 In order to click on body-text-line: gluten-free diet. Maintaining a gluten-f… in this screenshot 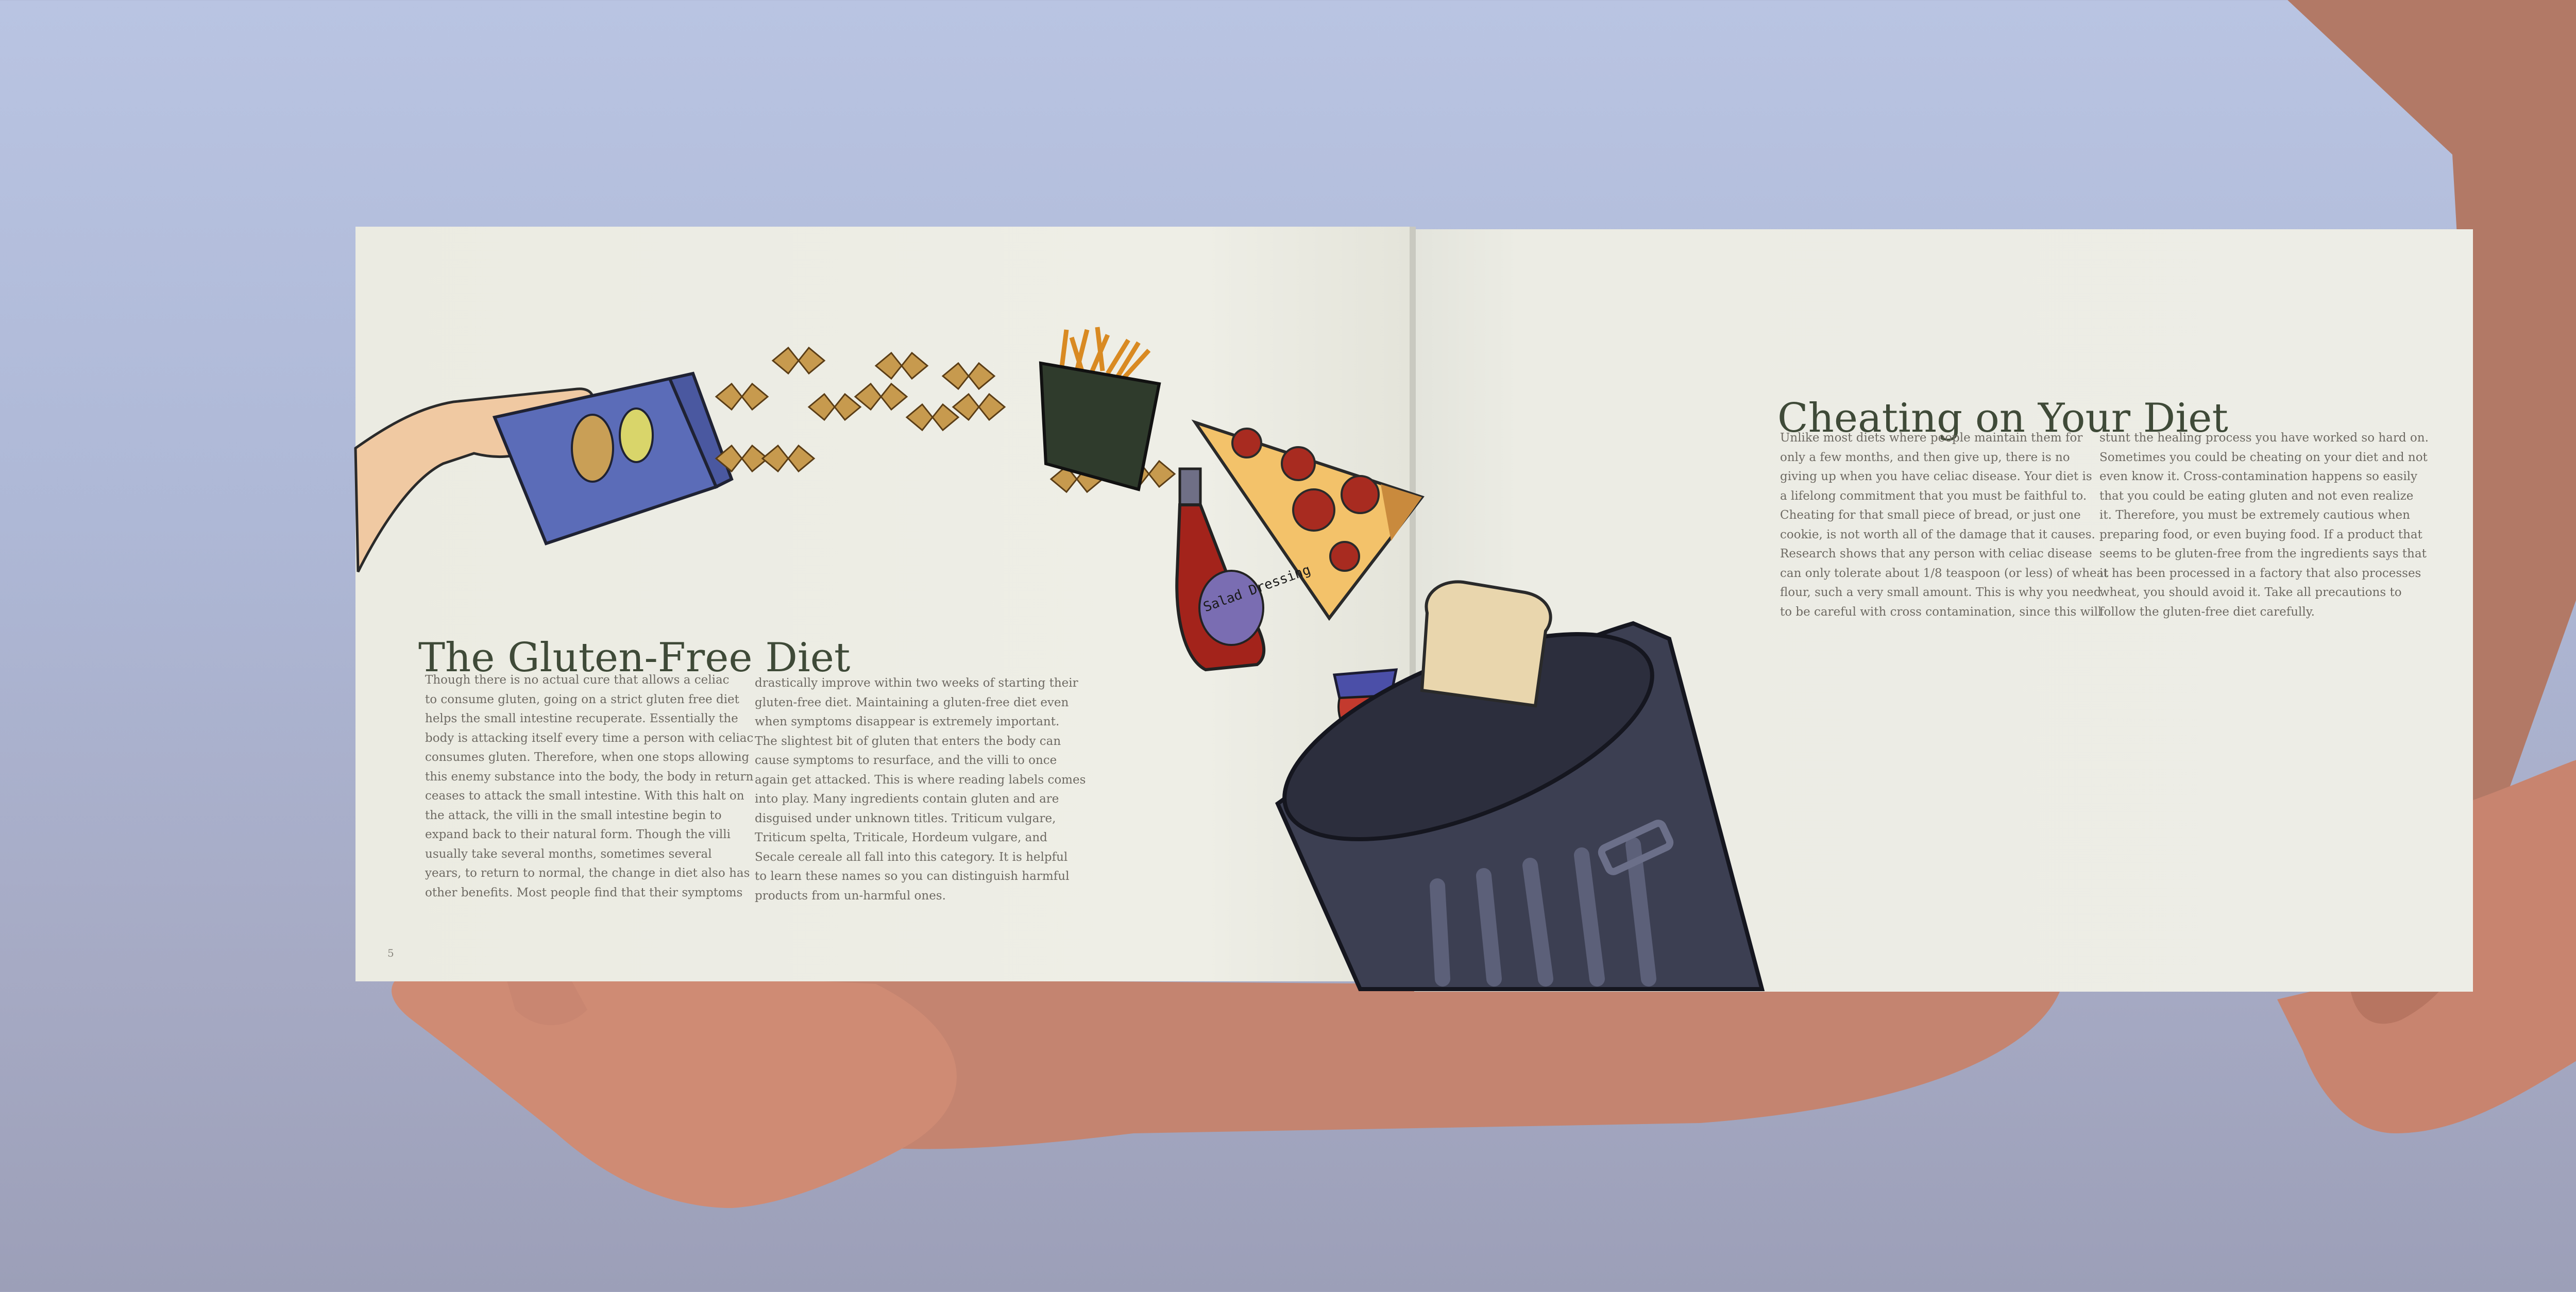, I will do `click(912, 702)`.